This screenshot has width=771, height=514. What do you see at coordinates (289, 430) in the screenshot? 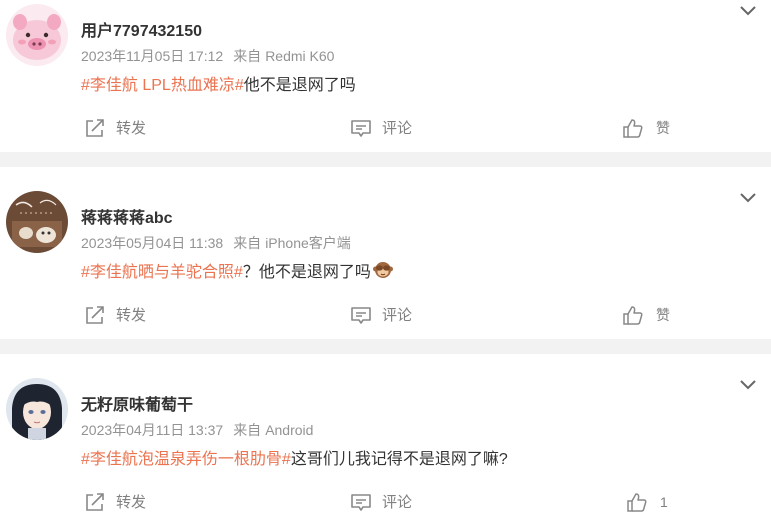
I see `source-device: Android` at bounding box center [289, 430].